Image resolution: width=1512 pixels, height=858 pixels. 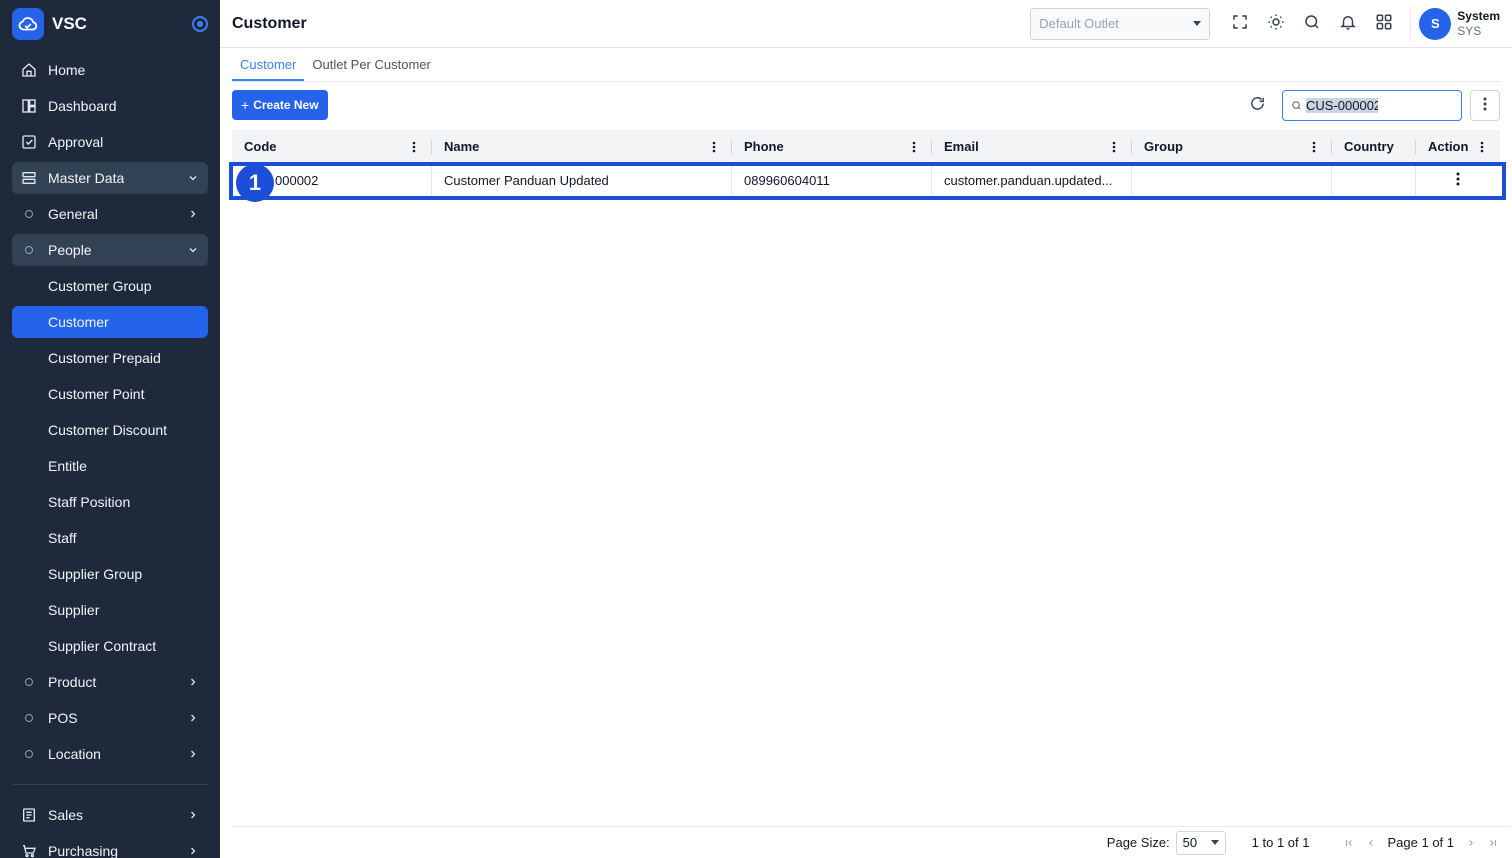 What do you see at coordinates (110, 574) in the screenshot?
I see `sidebar-item-supplier-group: Supplier Group` at bounding box center [110, 574].